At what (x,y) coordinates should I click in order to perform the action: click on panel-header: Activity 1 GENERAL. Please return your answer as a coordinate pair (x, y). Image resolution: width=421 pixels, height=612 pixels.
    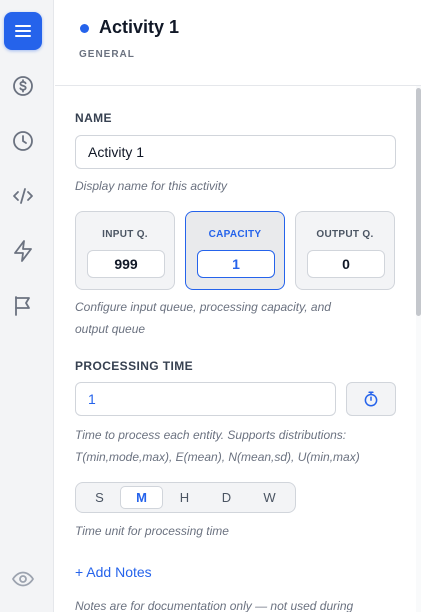
    Looking at the image, I should click on (238, 43).